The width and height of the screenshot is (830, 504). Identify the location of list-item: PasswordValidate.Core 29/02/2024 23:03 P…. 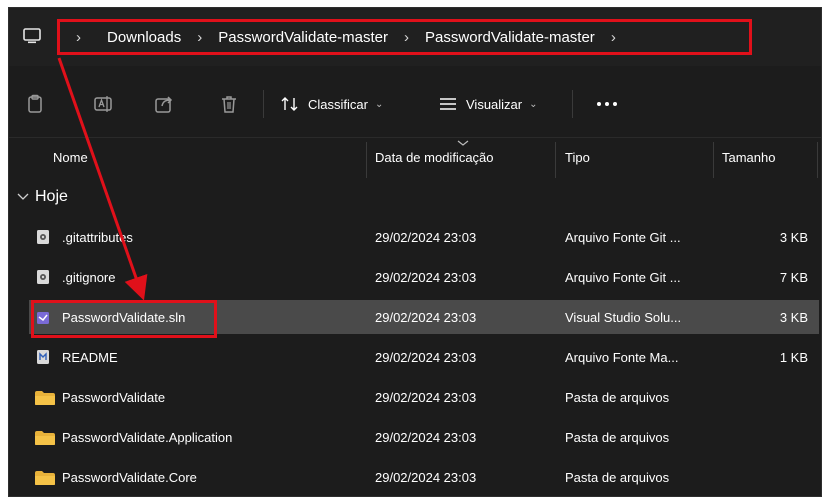
(424, 477).